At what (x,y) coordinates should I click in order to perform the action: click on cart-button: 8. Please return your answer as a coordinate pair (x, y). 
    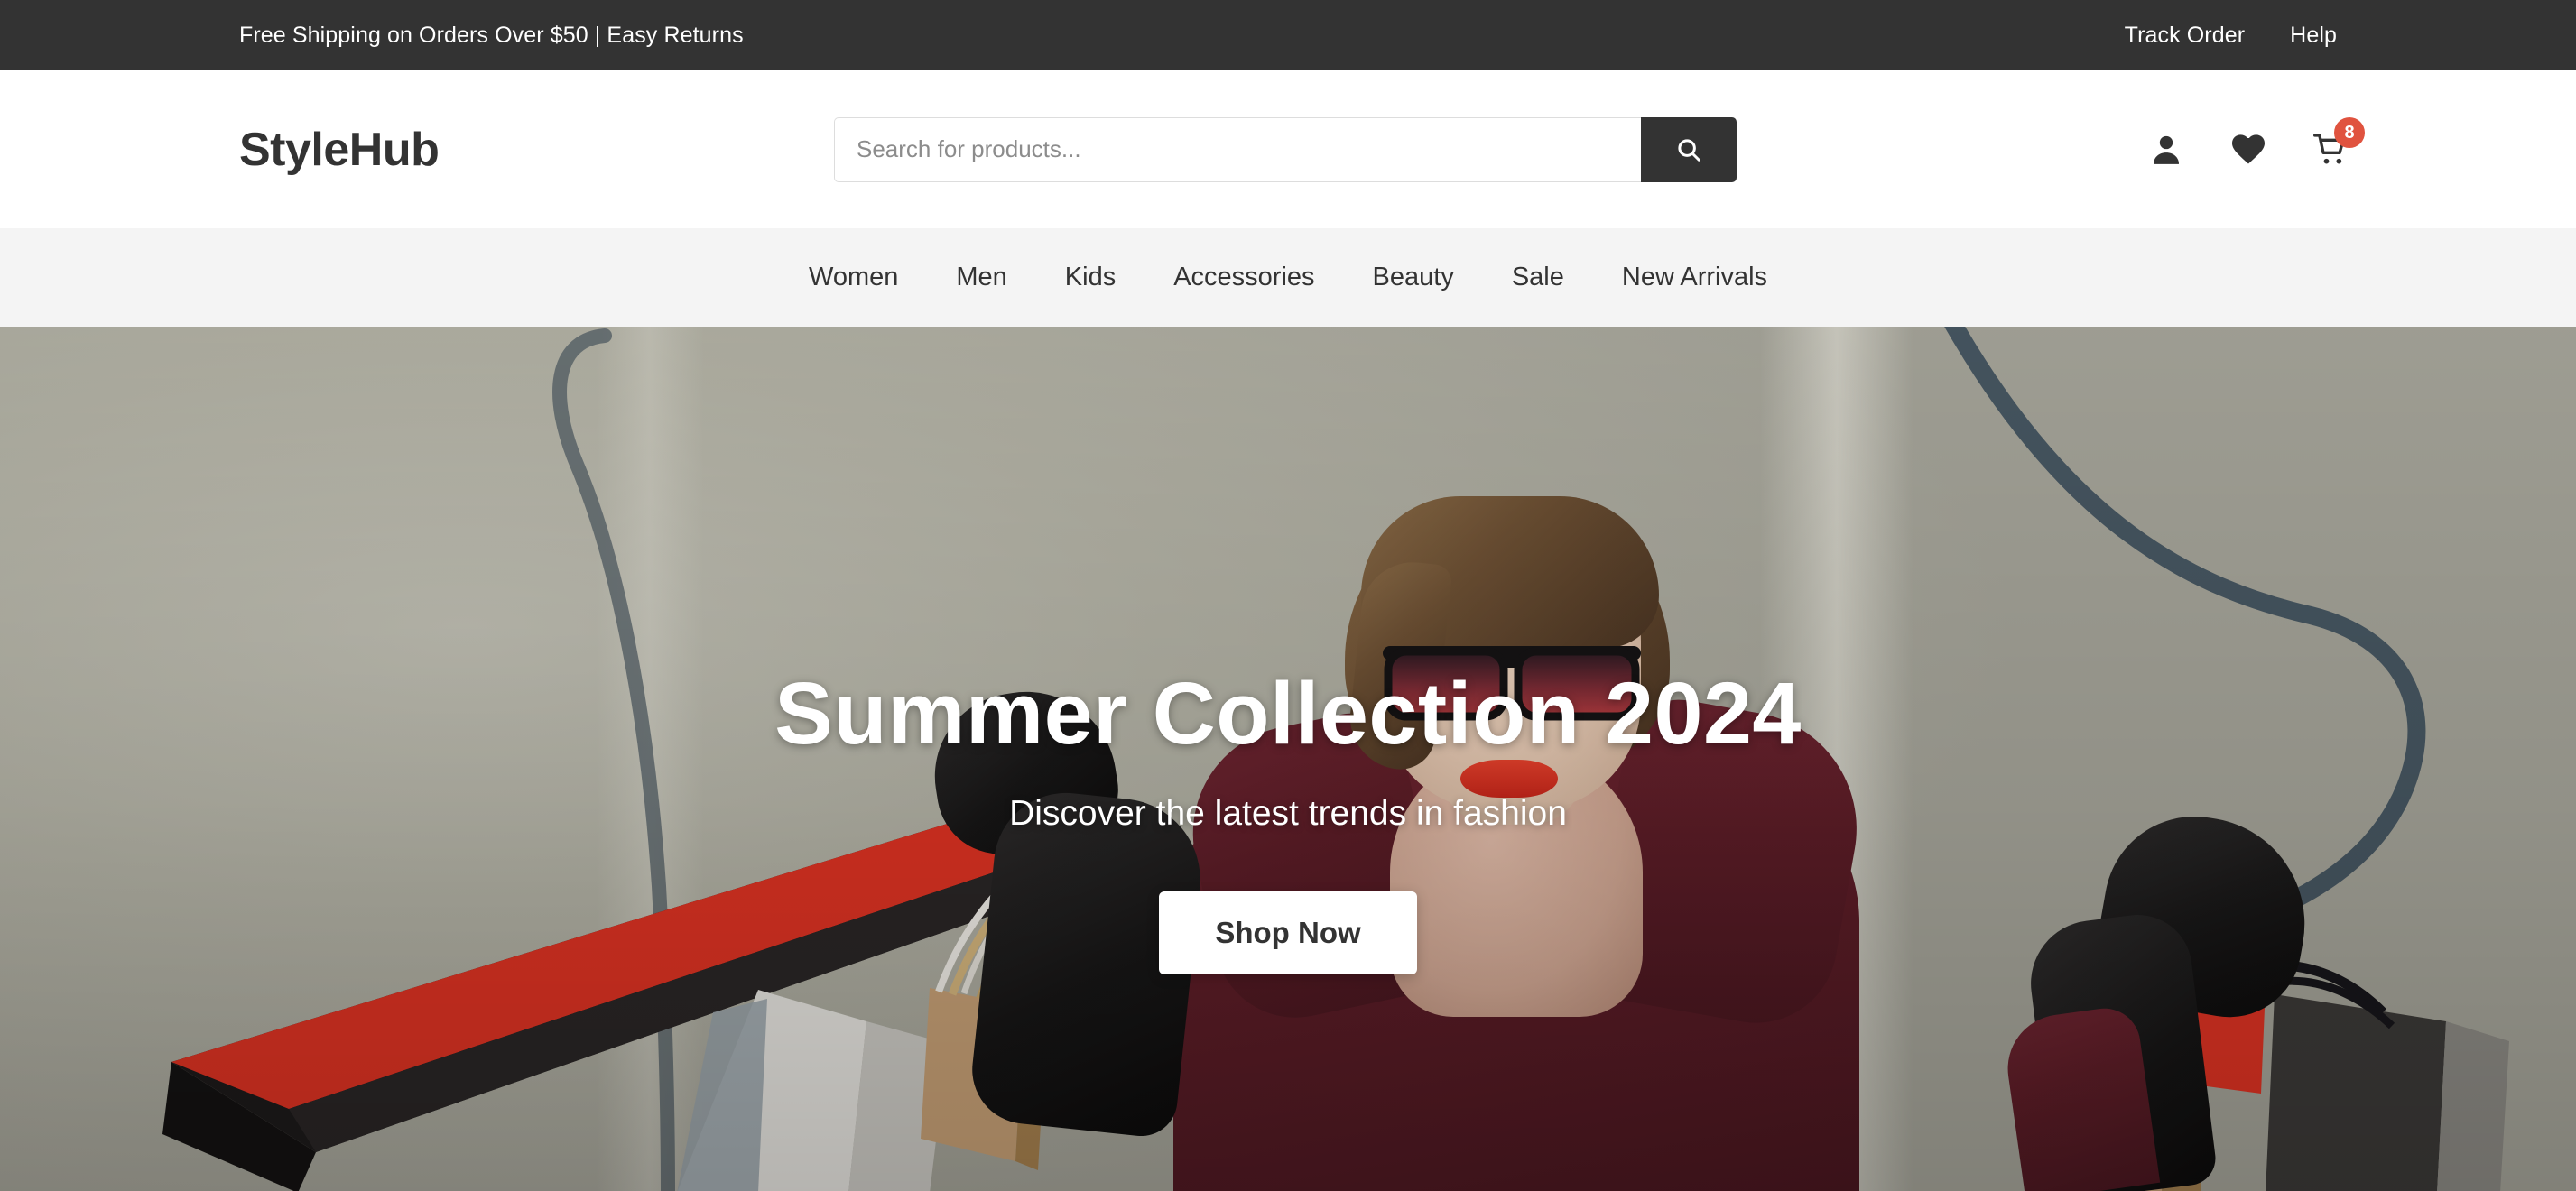
    Looking at the image, I should click on (2338, 143).